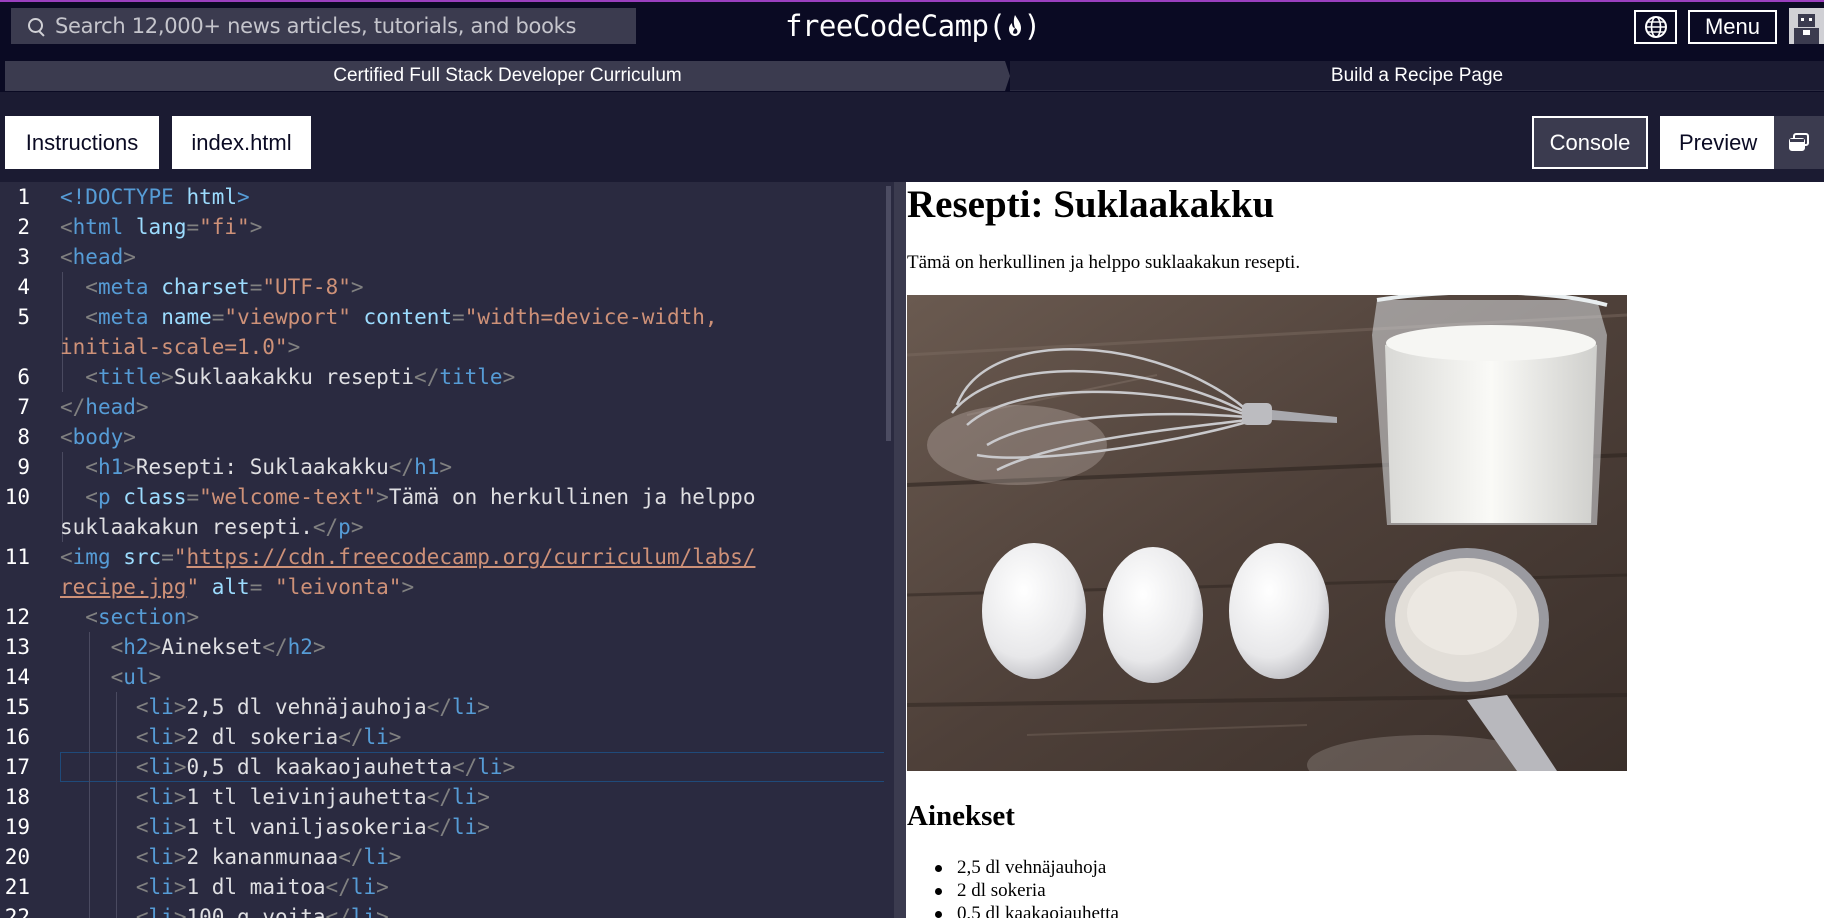  Describe the element at coordinates (445, 437) in the screenshot. I see `code-line: 8 <body>` at that location.